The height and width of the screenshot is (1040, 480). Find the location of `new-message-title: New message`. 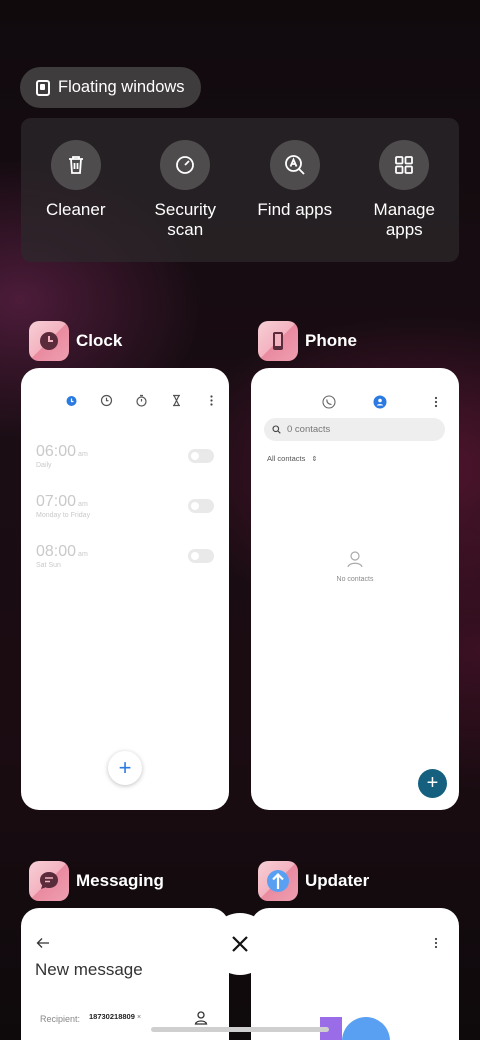

new-message-title: New message is located at coordinates (89, 969).